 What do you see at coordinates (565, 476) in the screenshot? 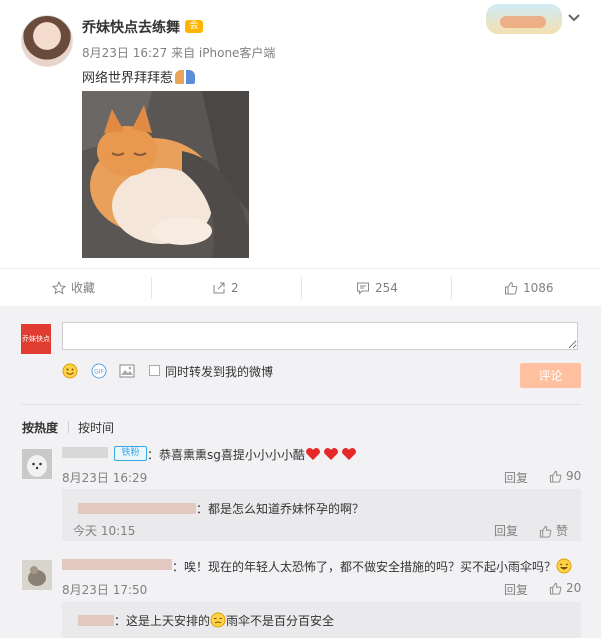
I see `comment-like-button: 90` at bounding box center [565, 476].